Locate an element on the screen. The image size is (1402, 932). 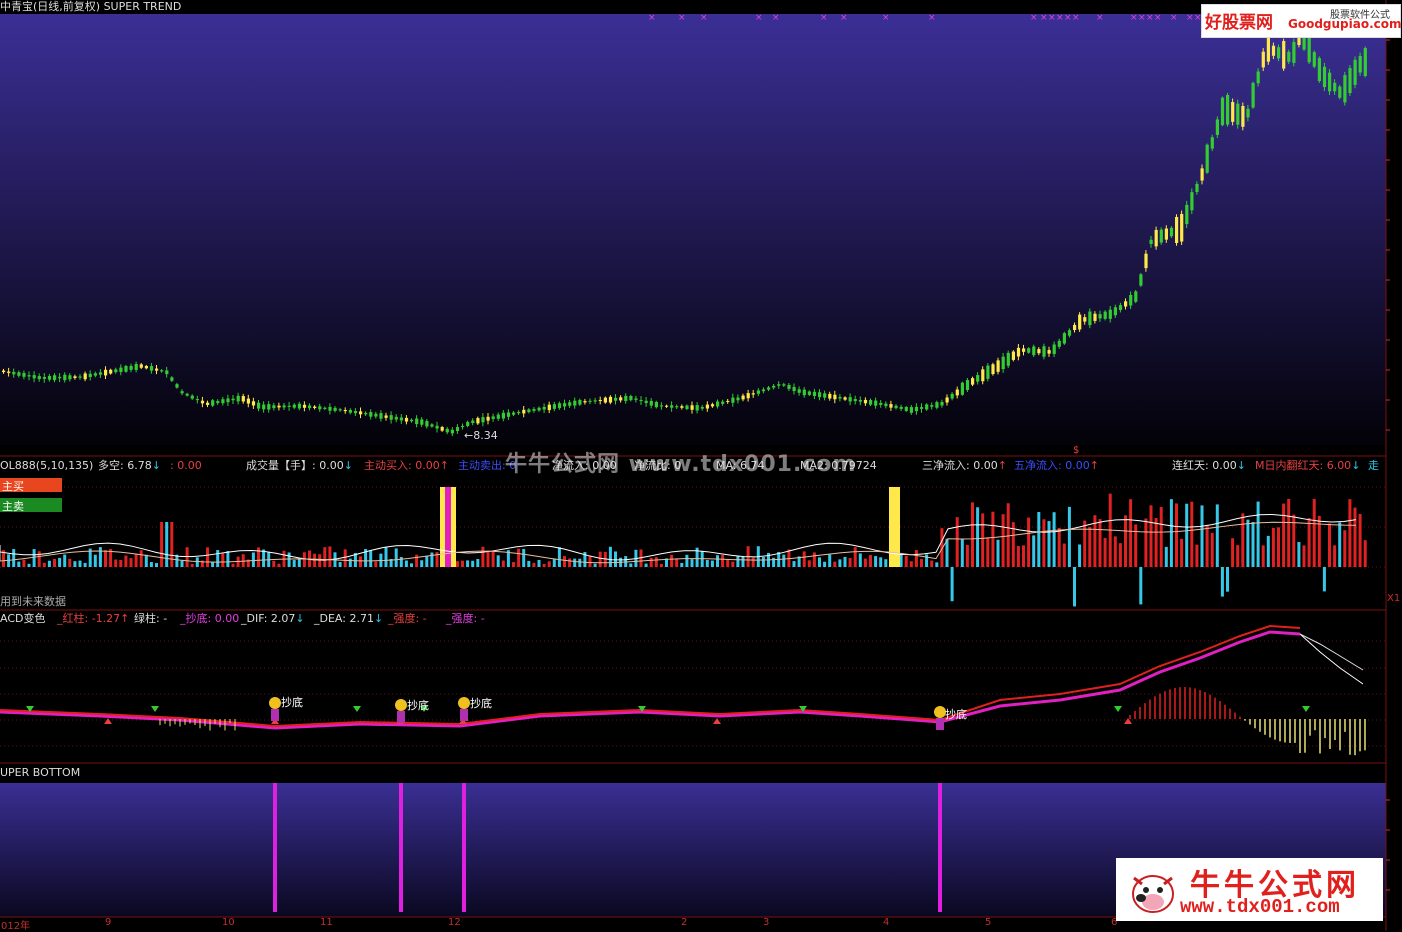
macd-arrow-icon-4: ↓ is located at coordinates (300, 618).